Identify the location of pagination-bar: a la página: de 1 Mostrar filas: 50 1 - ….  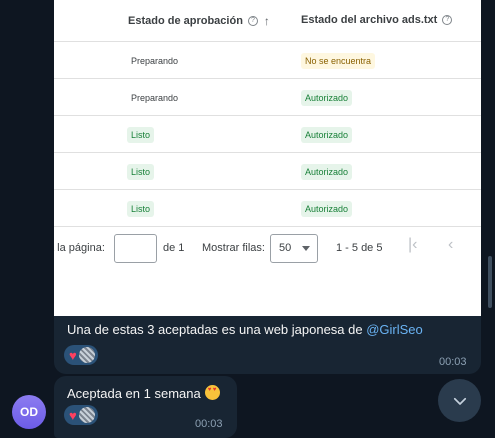
(267, 248).